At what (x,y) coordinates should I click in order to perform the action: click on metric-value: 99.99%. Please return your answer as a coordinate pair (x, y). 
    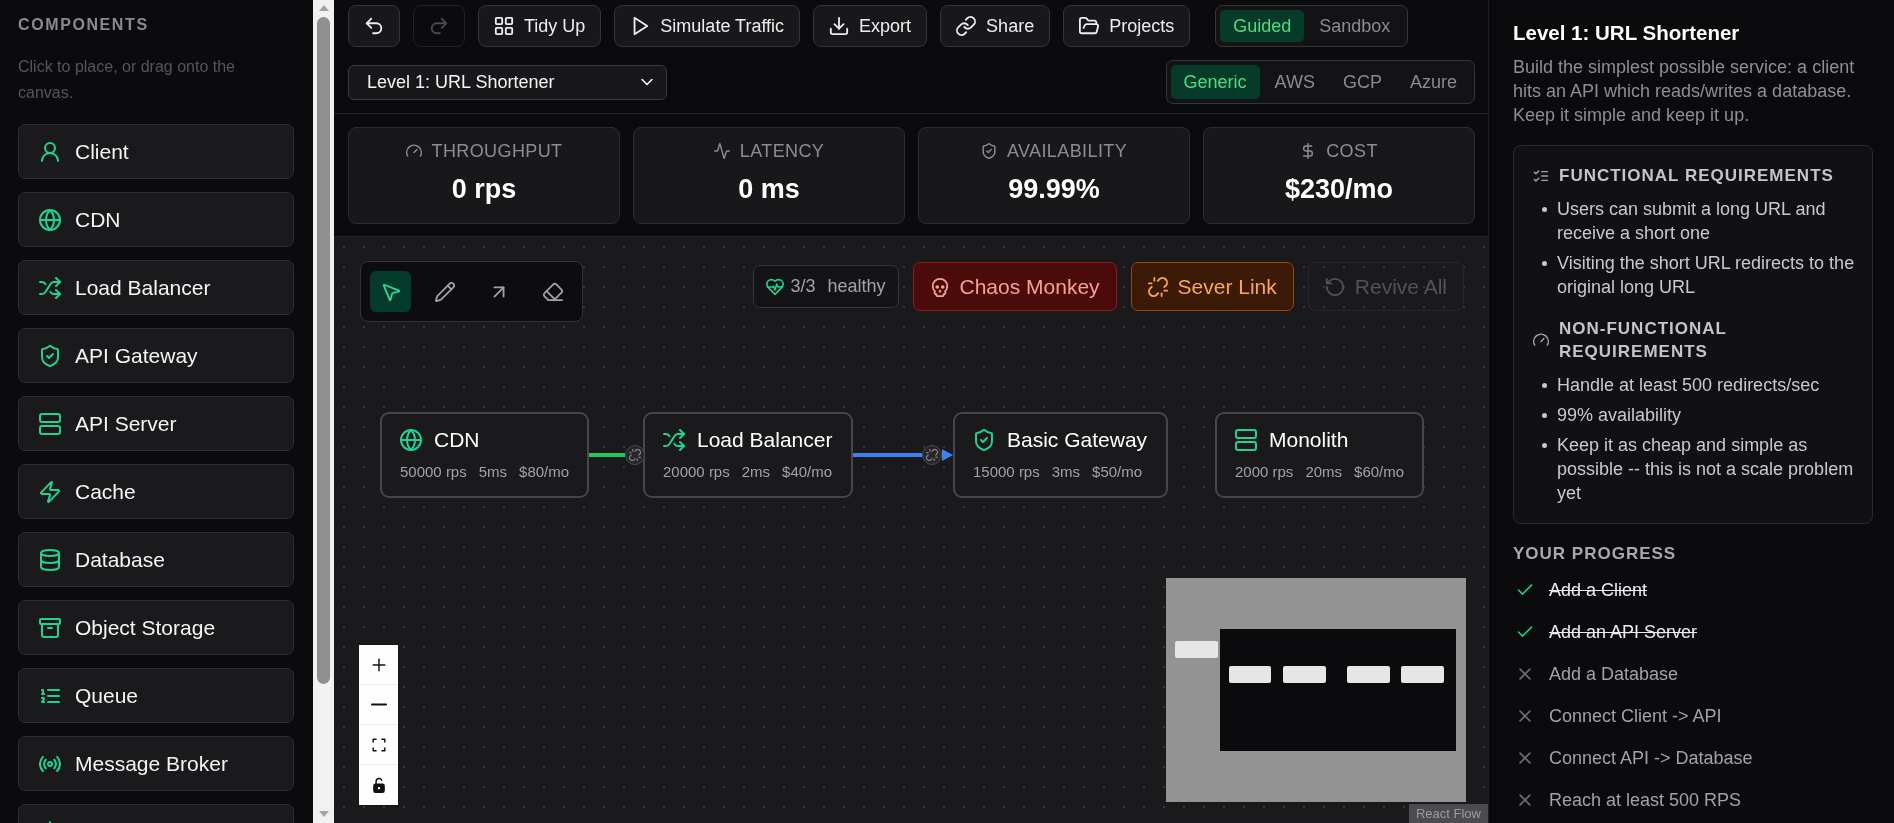
    Looking at the image, I should click on (1054, 189).